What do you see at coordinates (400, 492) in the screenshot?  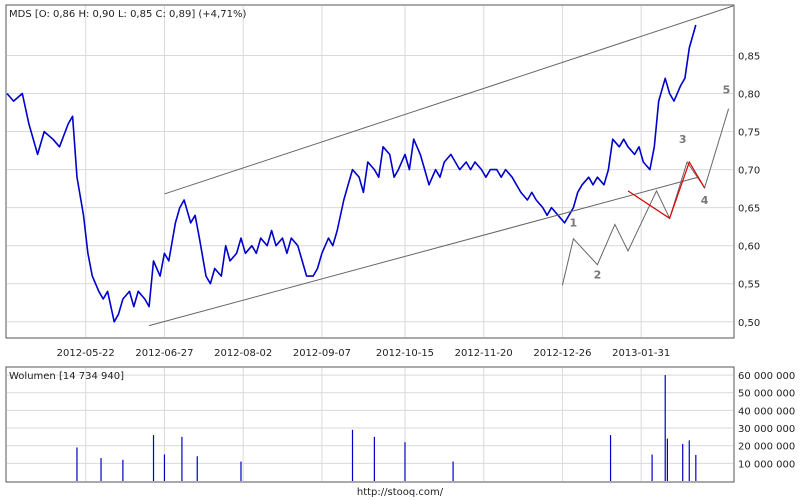 I see `footer-url: http://stooq.com/` at bounding box center [400, 492].